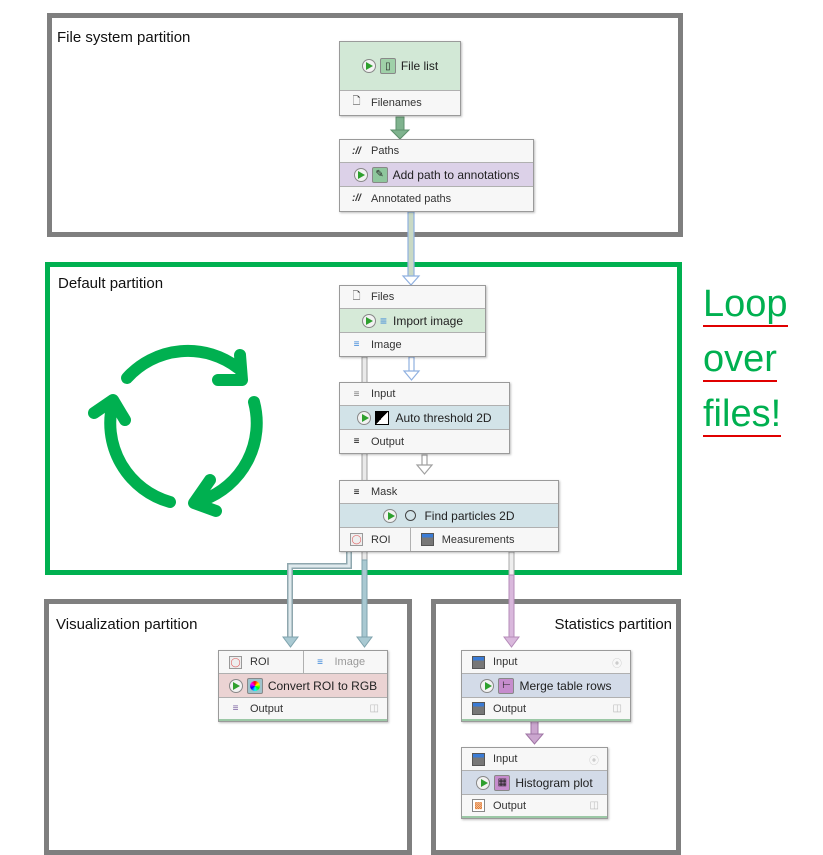 The height and width of the screenshot is (855, 823). What do you see at coordinates (745, 305) in the screenshot?
I see `annotation-line: Loop` at bounding box center [745, 305].